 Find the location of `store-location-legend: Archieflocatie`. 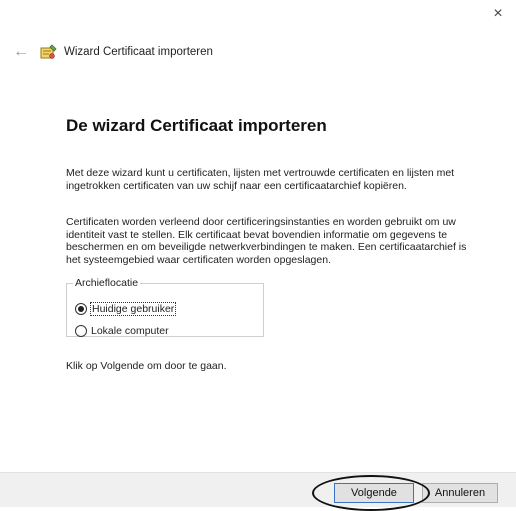

store-location-legend: Archieflocatie is located at coordinates (107, 283).